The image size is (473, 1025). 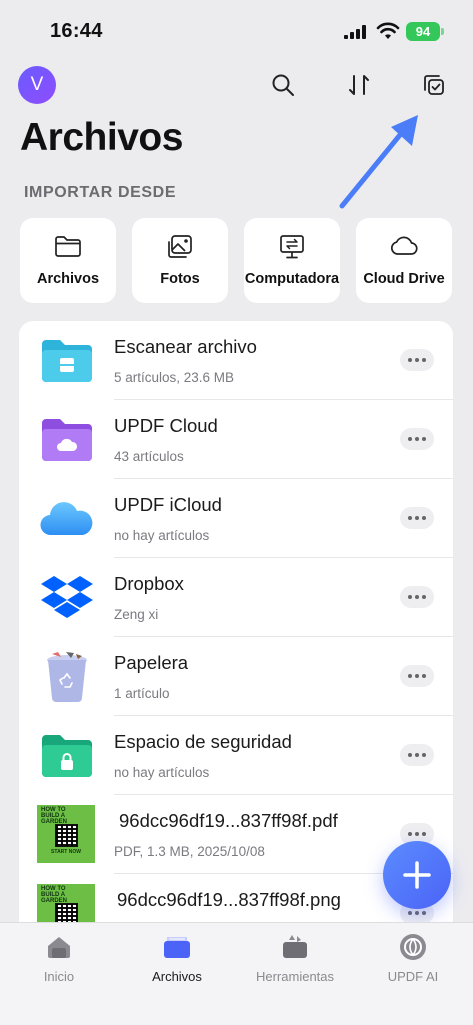 I want to click on list-item-scan: Escanear archivo 5 artículos, 23.6 MB, so click(x=236, y=360).